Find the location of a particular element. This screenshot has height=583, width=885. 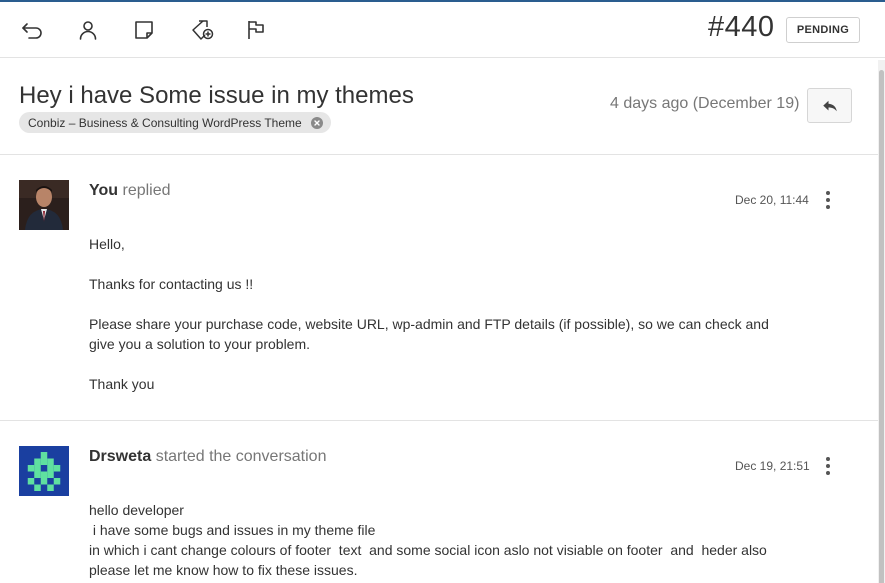

scrollbar-thumb is located at coordinates (881, 326).